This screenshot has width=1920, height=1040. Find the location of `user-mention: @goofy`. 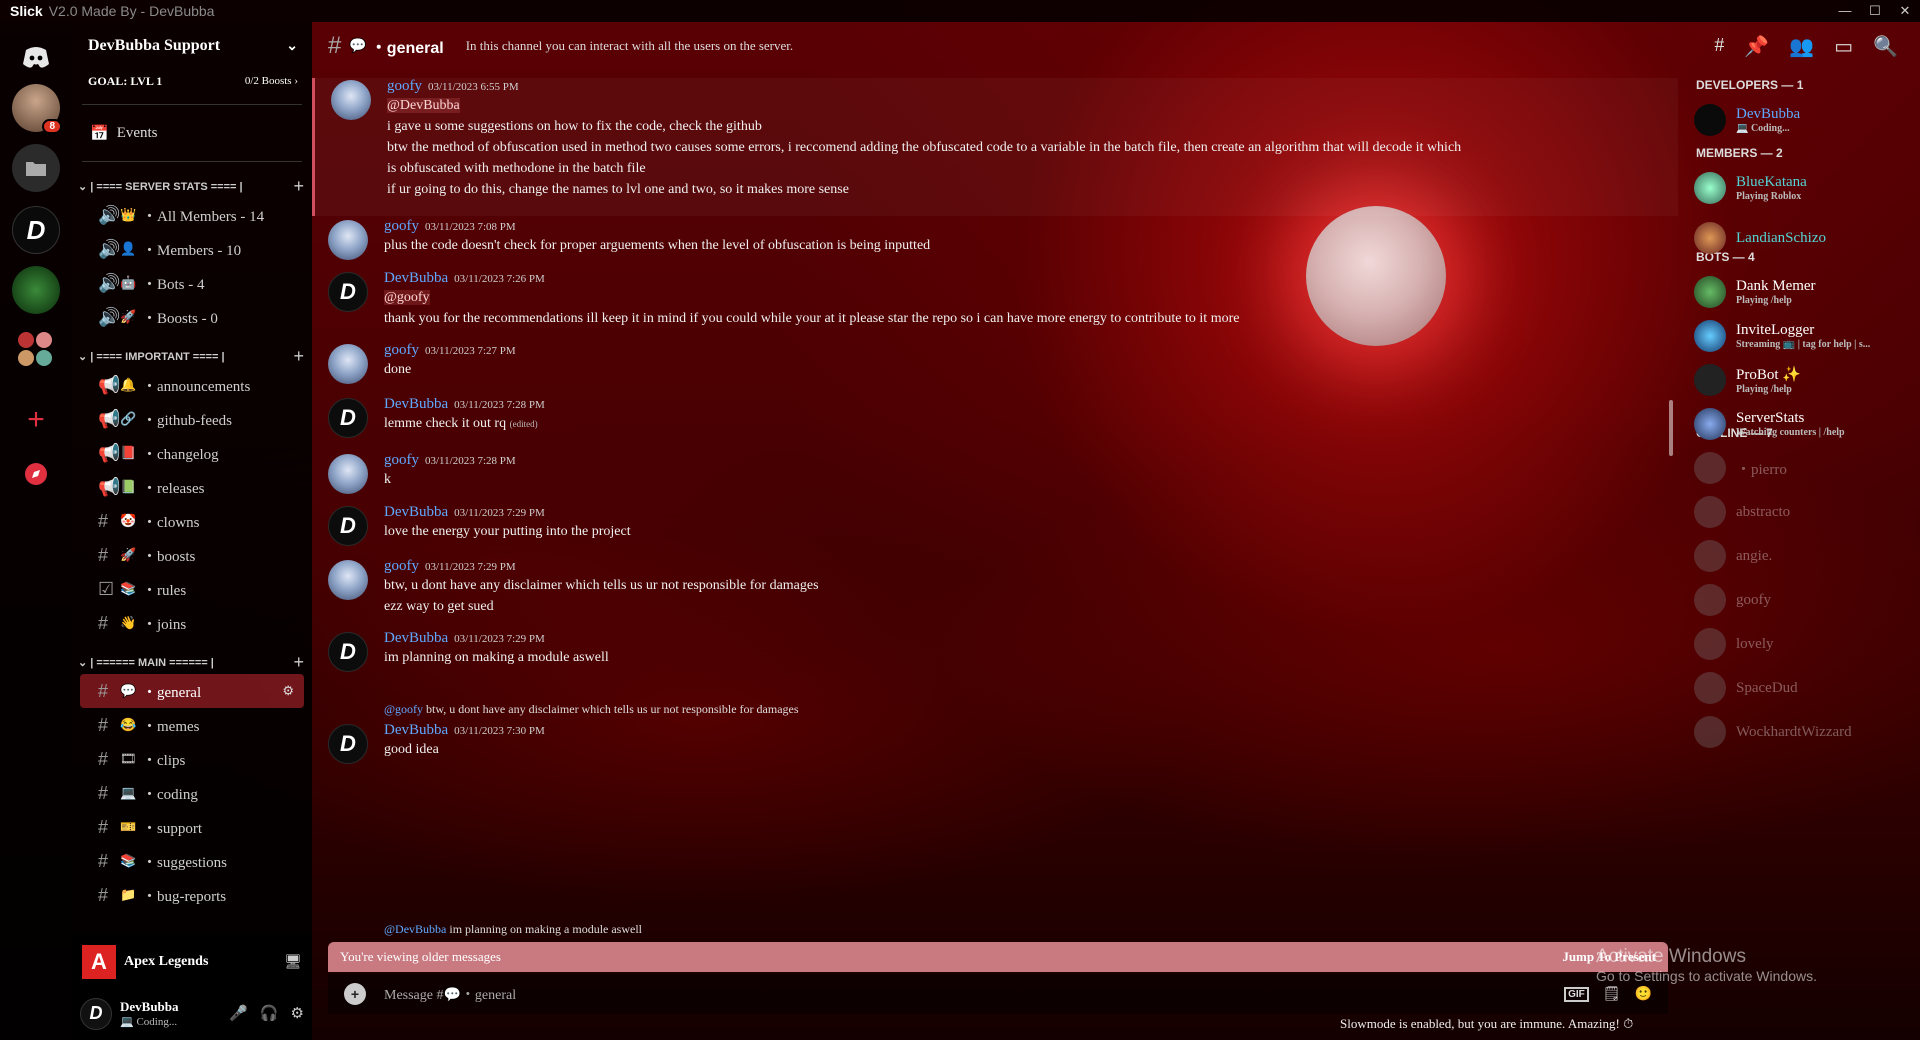

user-mention: @goofy is located at coordinates (407, 297).